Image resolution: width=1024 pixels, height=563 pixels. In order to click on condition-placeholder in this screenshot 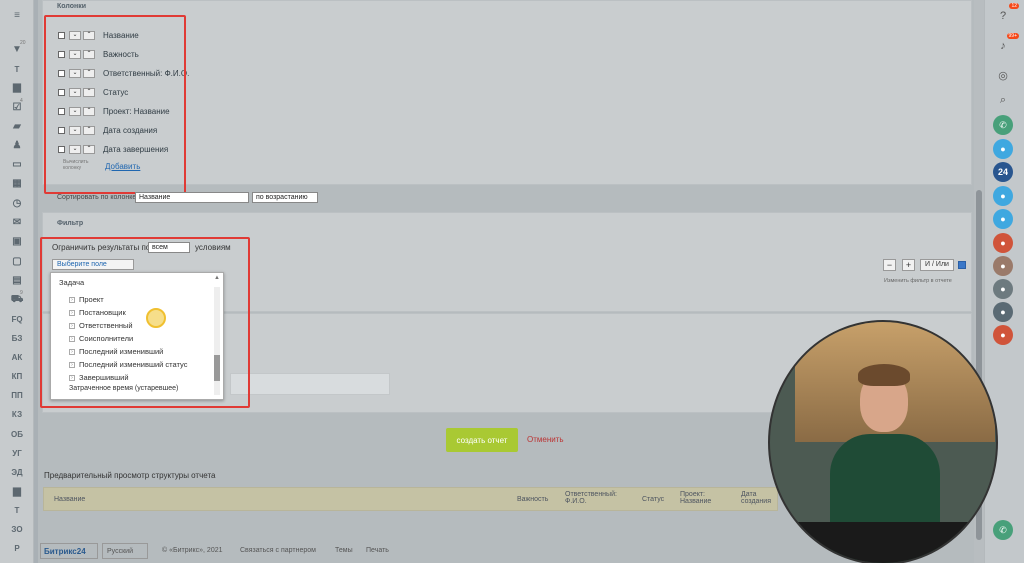, I will do `click(310, 384)`.